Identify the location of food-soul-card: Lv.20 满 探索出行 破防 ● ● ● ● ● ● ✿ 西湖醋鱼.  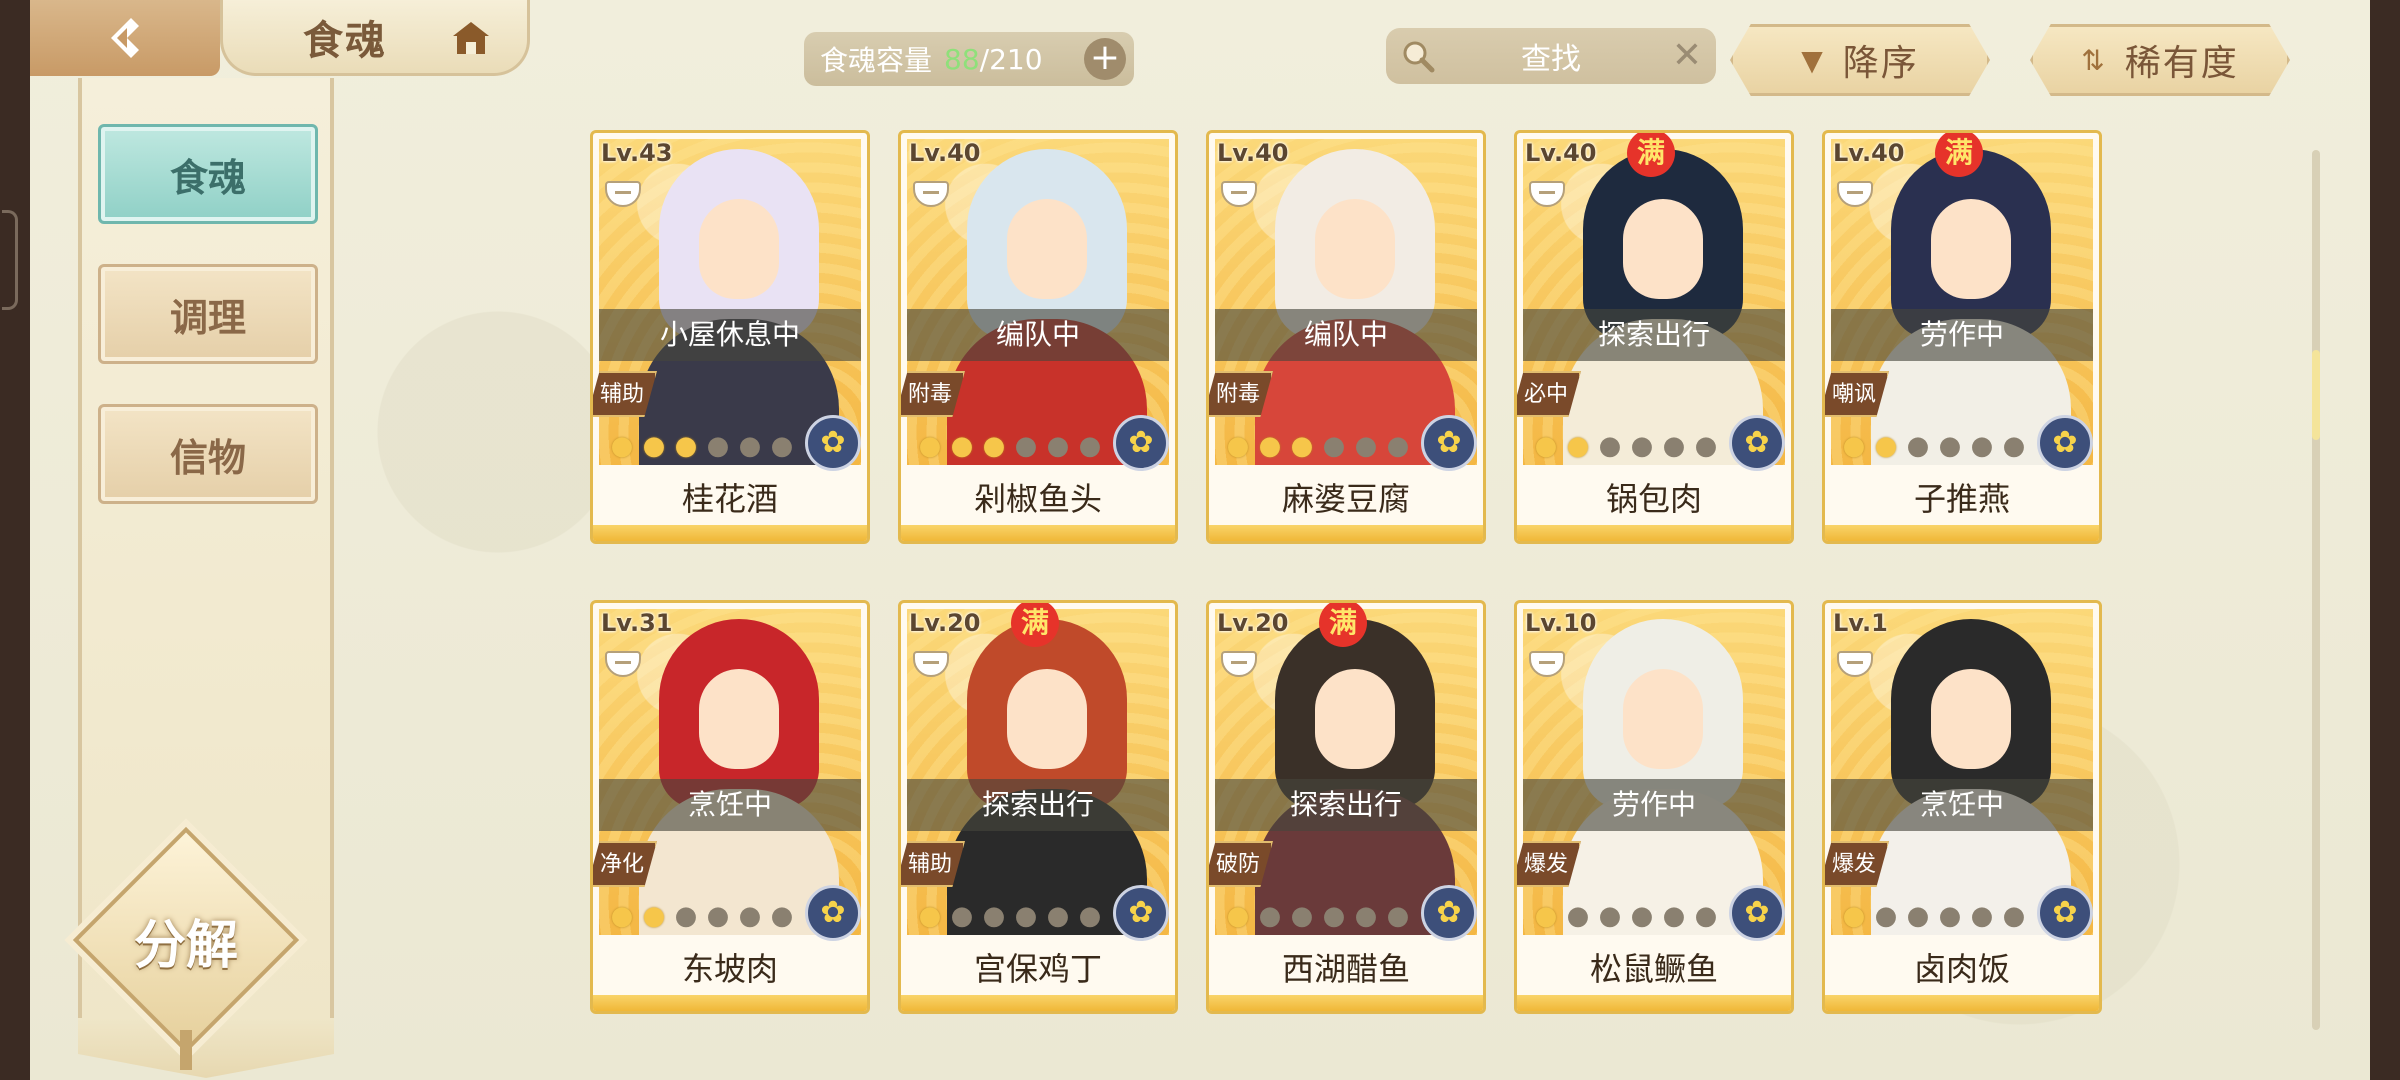
(1346, 807).